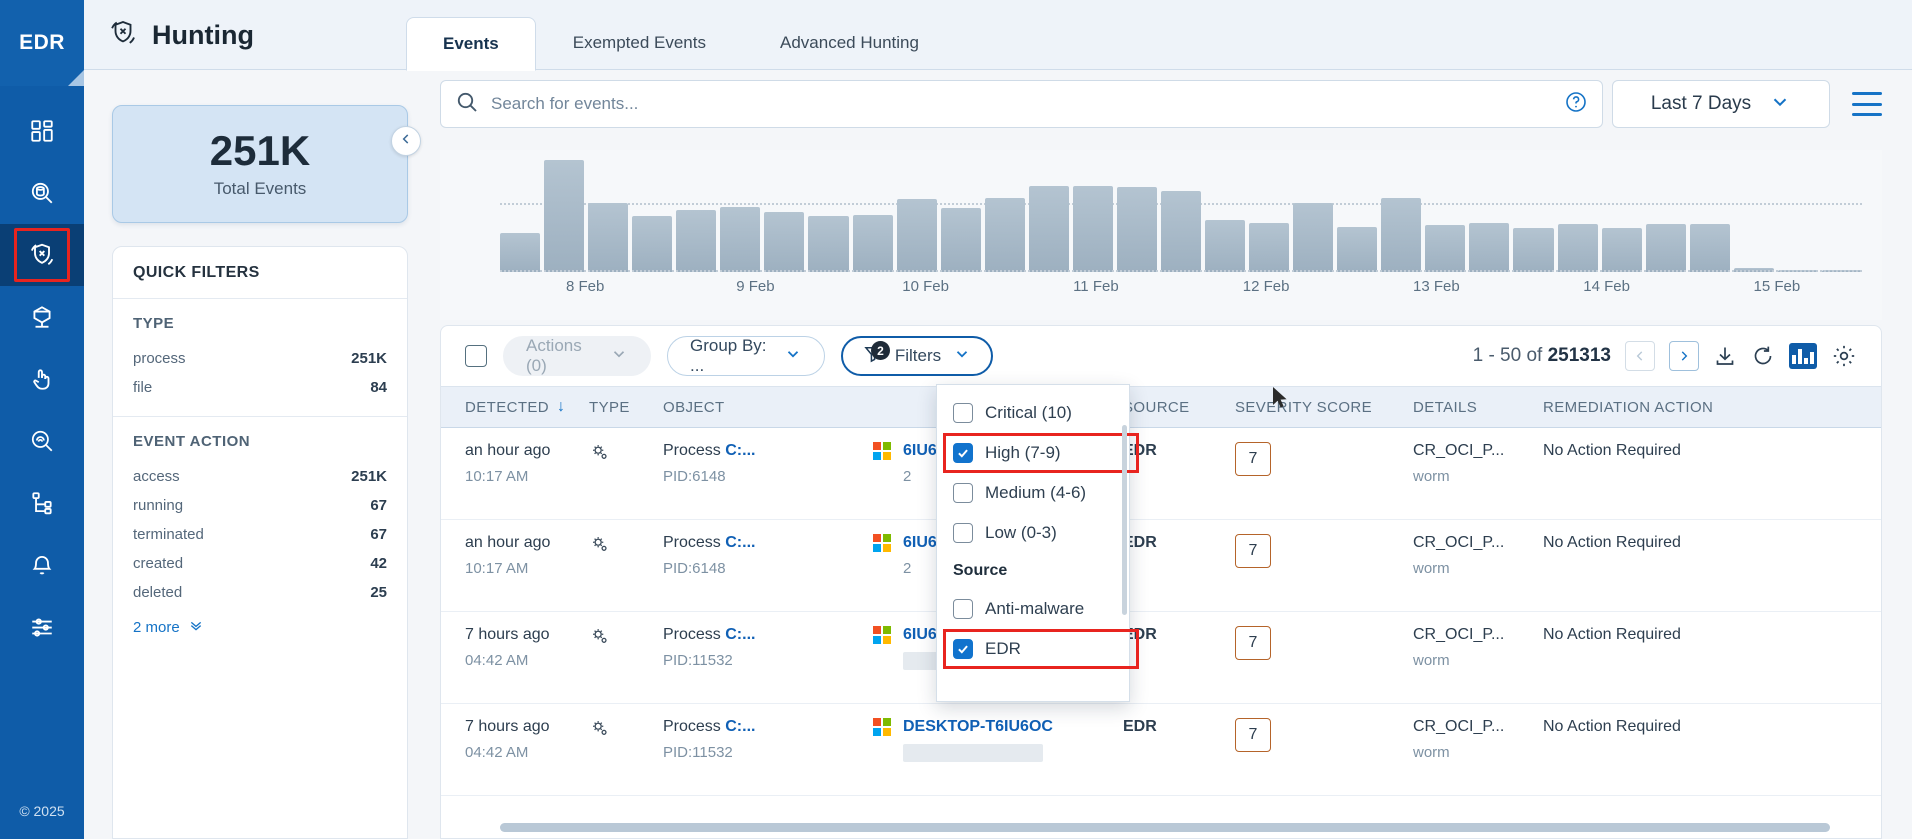 The width and height of the screenshot is (1912, 839). What do you see at coordinates (1665, 356) in the screenshot?
I see `toolbar-right-group: 1 - 50 of 251313` at bounding box center [1665, 356].